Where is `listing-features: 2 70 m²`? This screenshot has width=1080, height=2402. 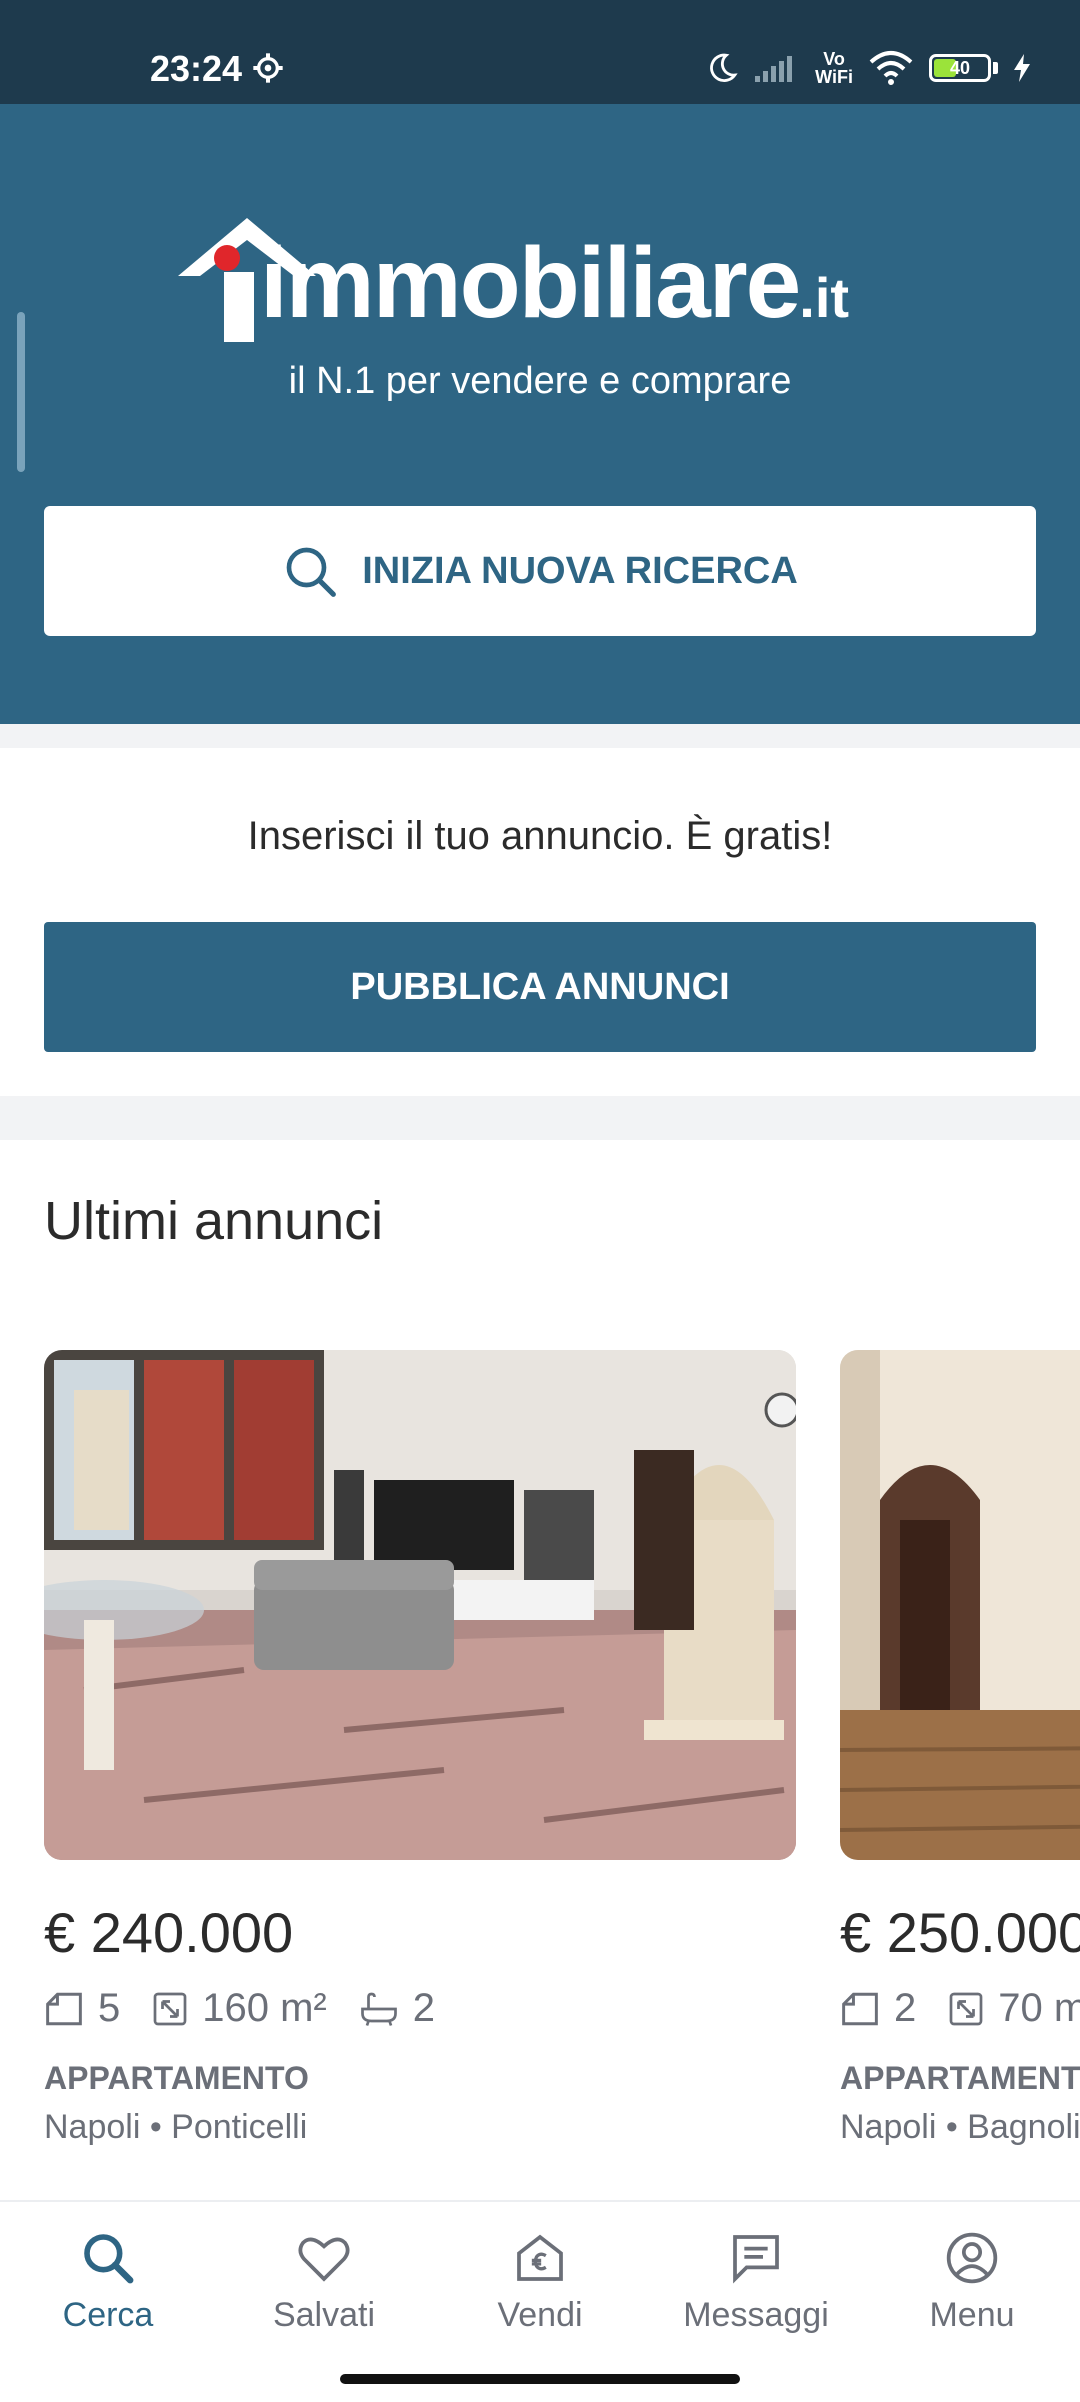 listing-features: 2 70 m² is located at coordinates (960, 2008).